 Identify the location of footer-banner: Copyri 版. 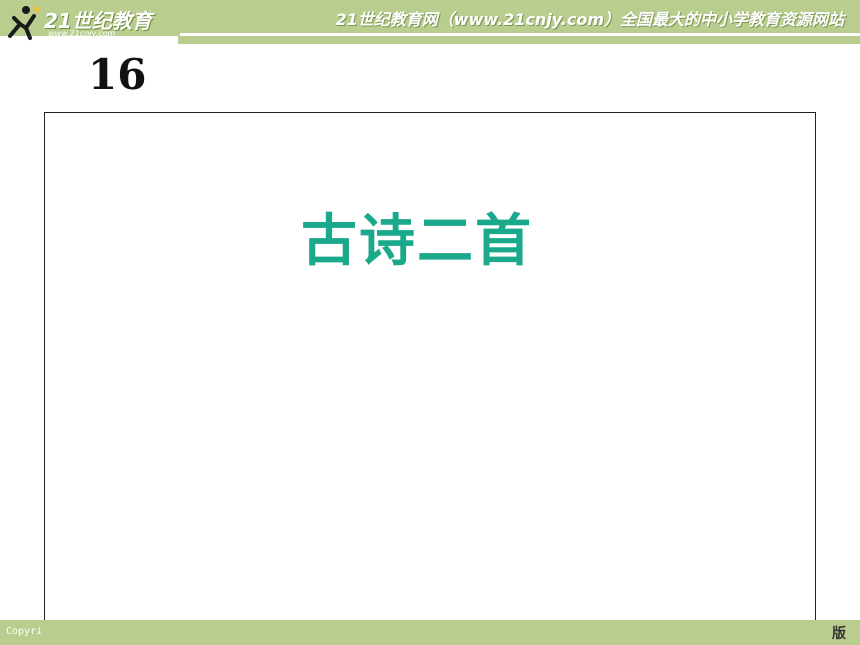
(430, 632).